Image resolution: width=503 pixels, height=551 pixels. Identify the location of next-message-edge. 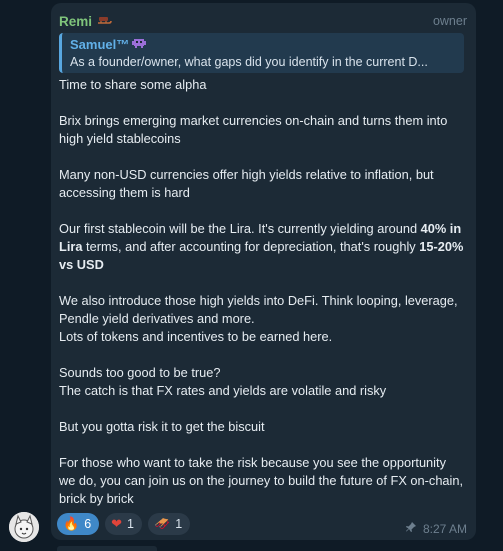
(107, 548).